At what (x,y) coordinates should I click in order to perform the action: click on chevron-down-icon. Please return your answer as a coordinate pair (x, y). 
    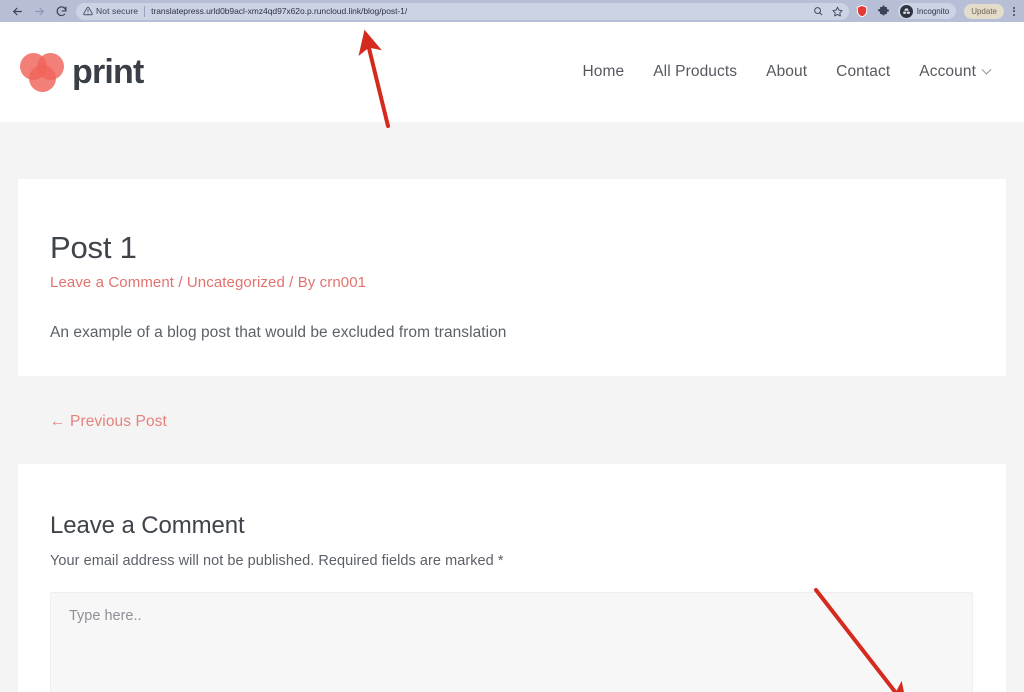
    Looking at the image, I should click on (986, 69).